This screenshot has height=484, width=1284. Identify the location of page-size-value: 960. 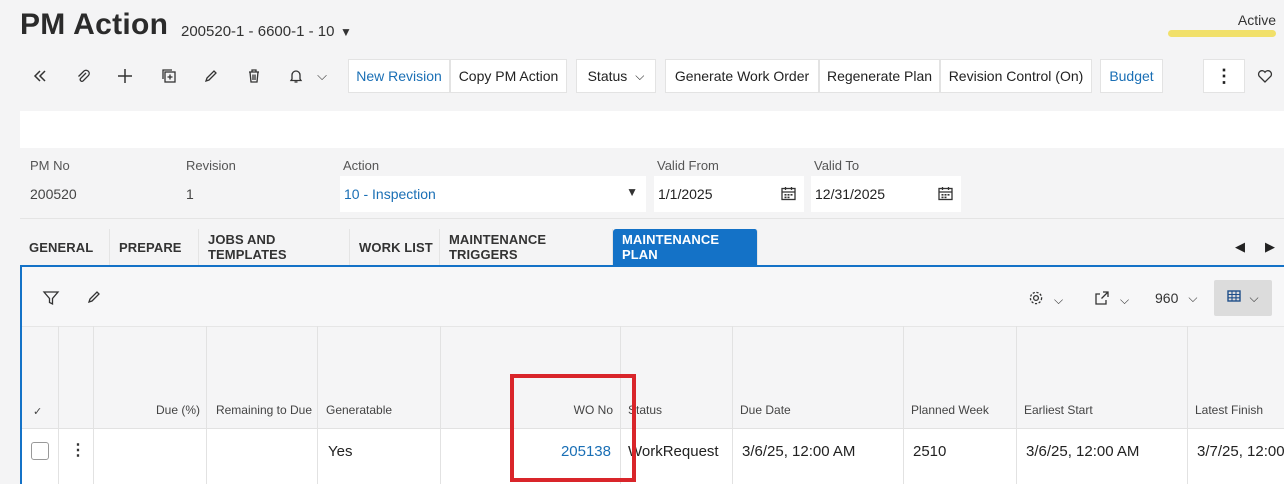
(1167, 298).